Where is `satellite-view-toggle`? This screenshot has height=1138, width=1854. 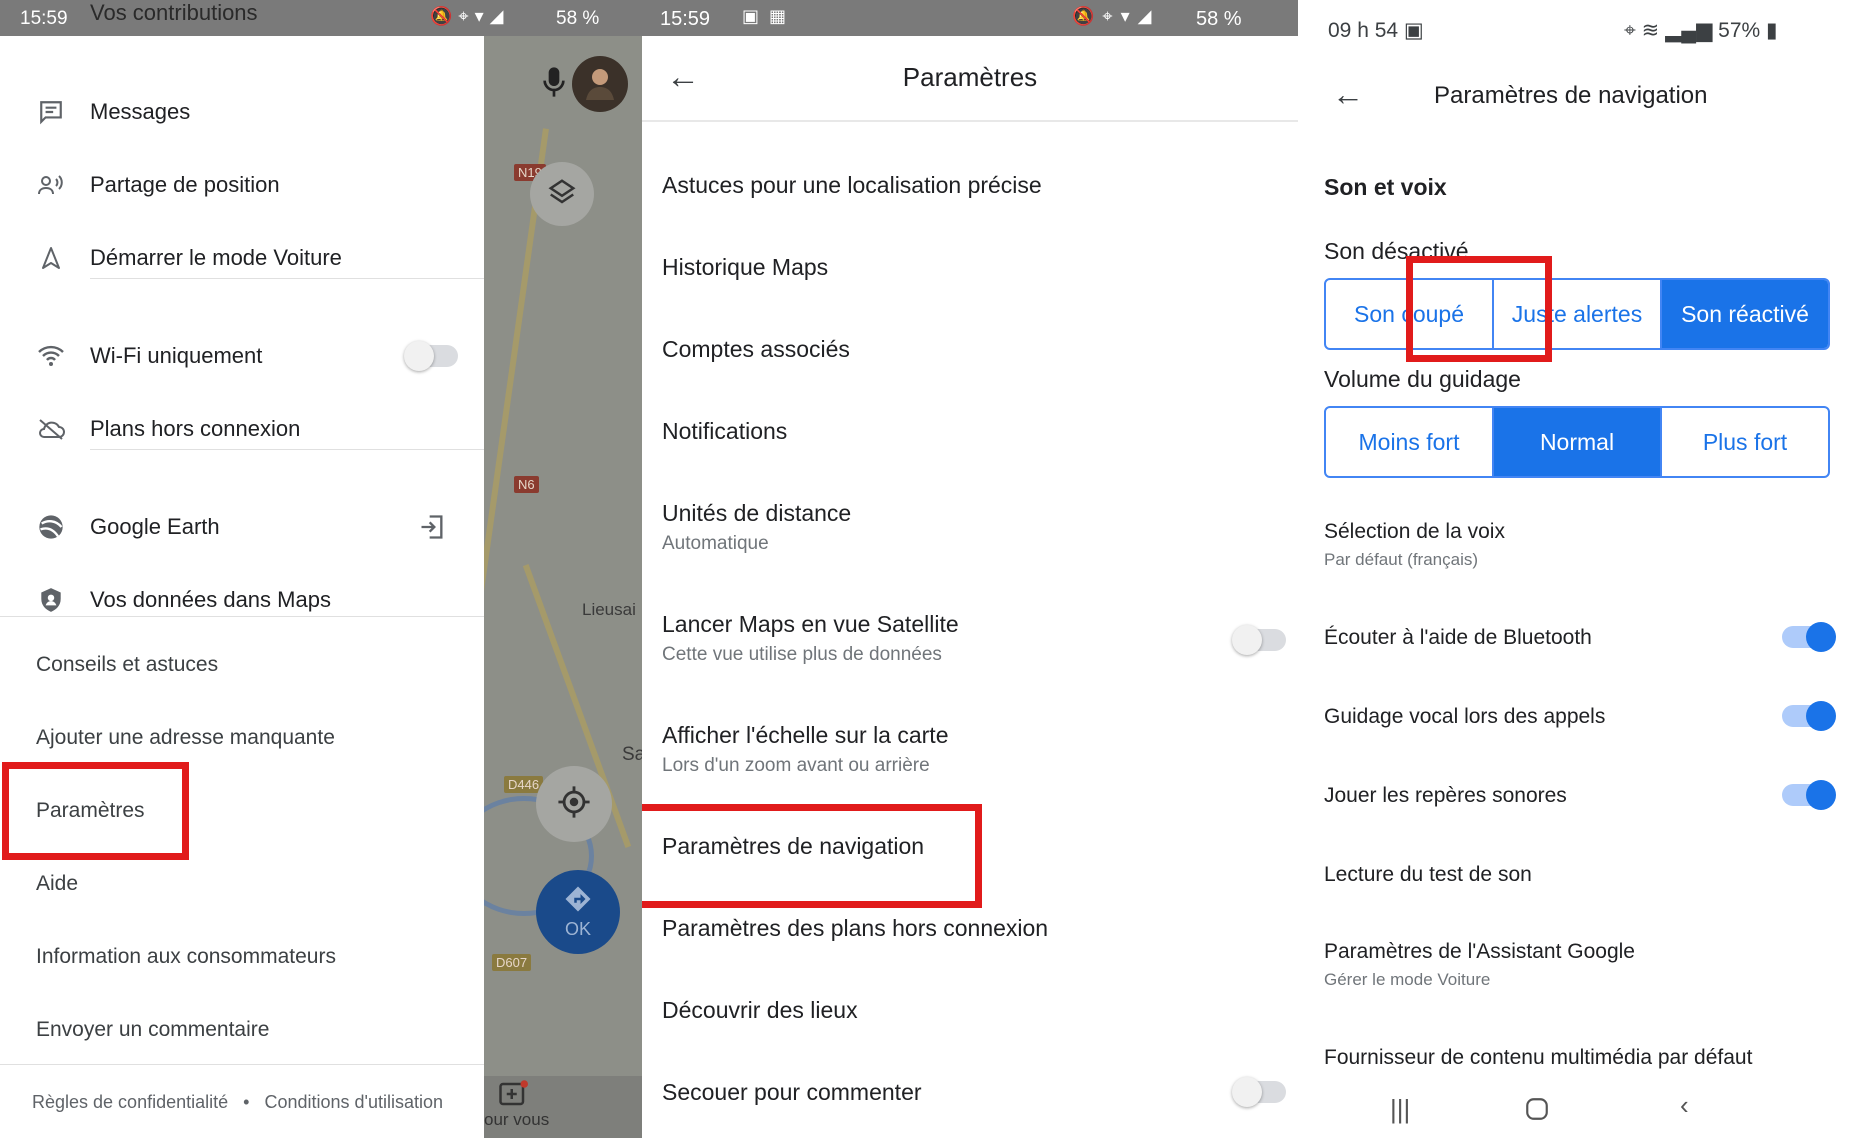
satellite-view-toggle is located at coordinates (1259, 640).